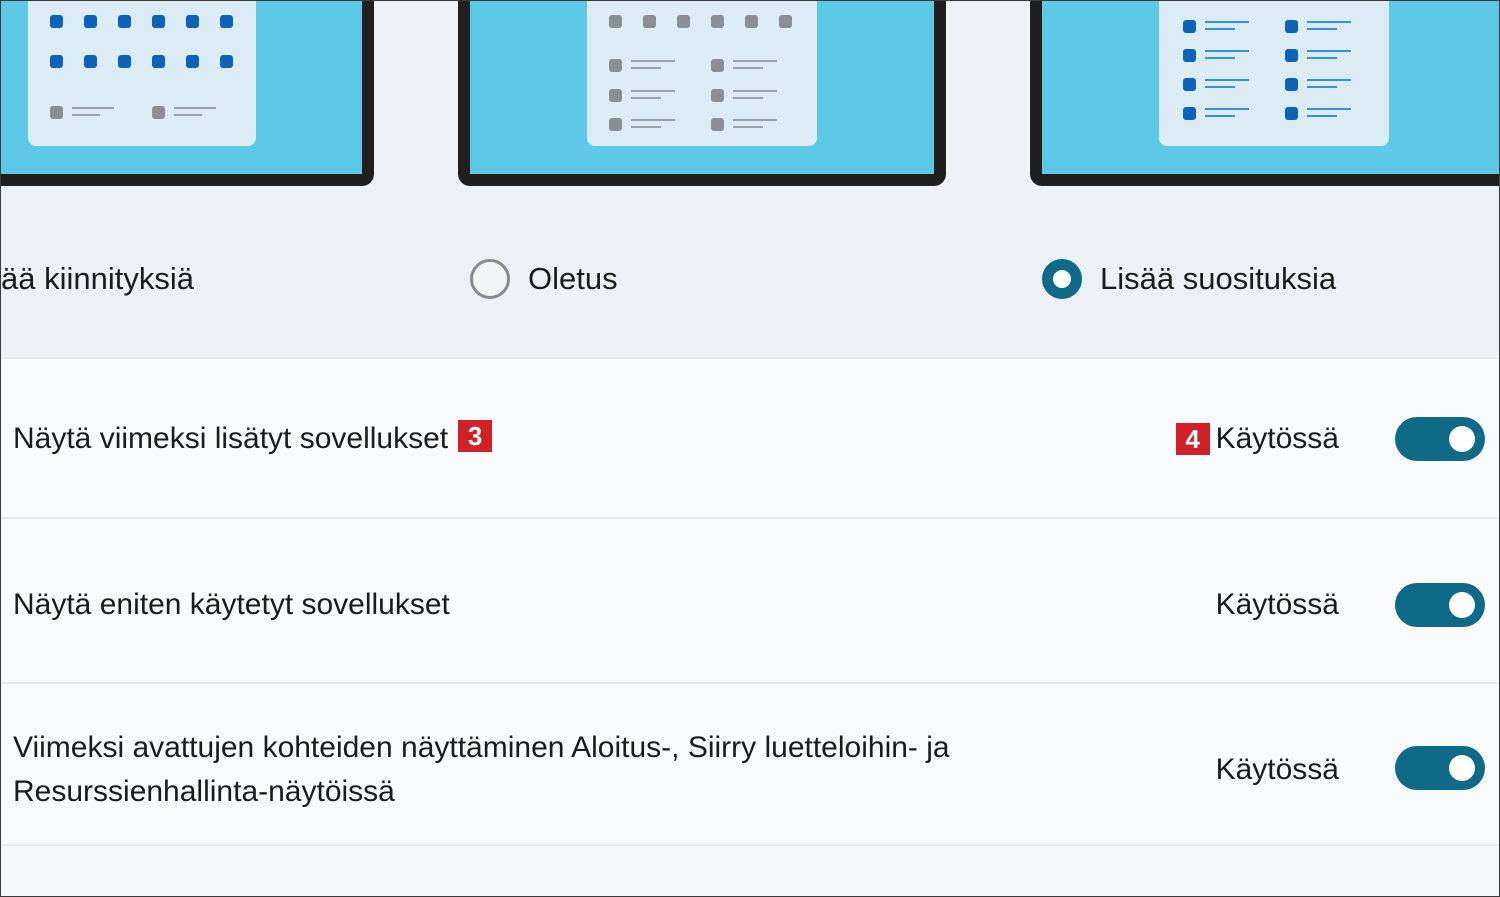 Image resolution: width=1500 pixels, height=897 pixels. Describe the element at coordinates (490, 279) in the screenshot. I see `radio-button-unchecked` at that location.